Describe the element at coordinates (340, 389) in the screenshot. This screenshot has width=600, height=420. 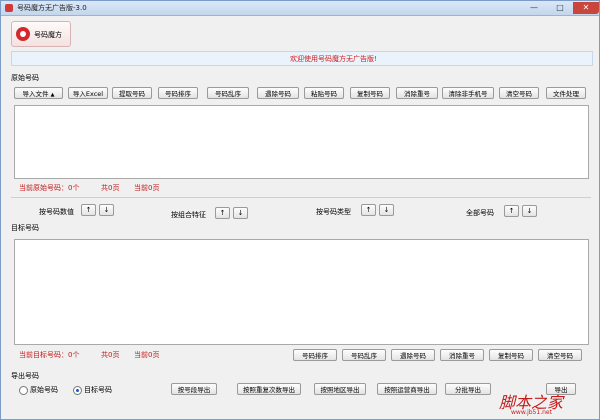
I see `export-by-region-button: 按照地区导出` at that location.